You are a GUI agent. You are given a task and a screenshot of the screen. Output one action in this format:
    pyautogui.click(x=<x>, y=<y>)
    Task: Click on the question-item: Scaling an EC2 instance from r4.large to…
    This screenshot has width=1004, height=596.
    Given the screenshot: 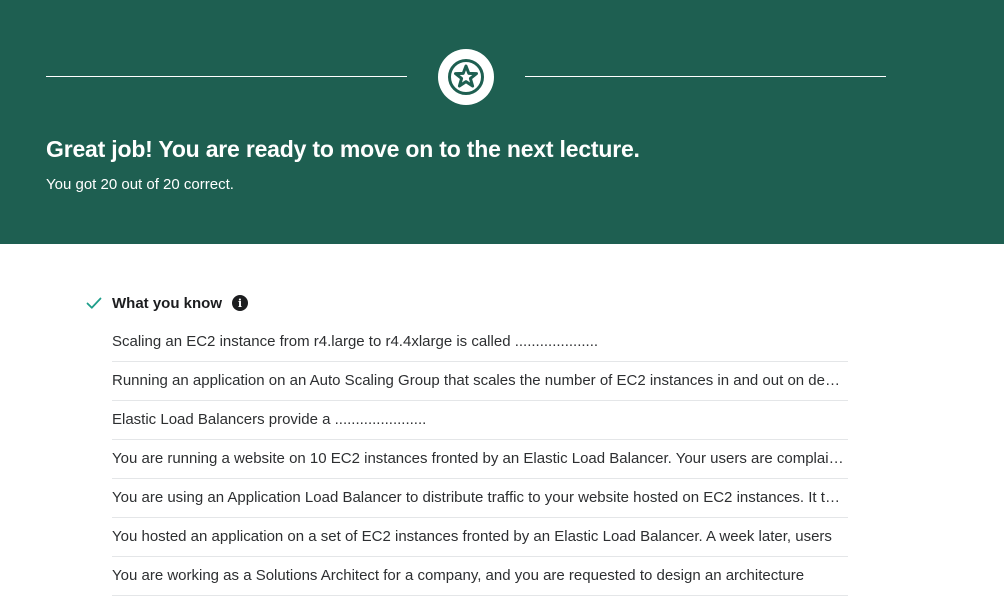 What is the action you would take?
    pyautogui.click(x=480, y=342)
    